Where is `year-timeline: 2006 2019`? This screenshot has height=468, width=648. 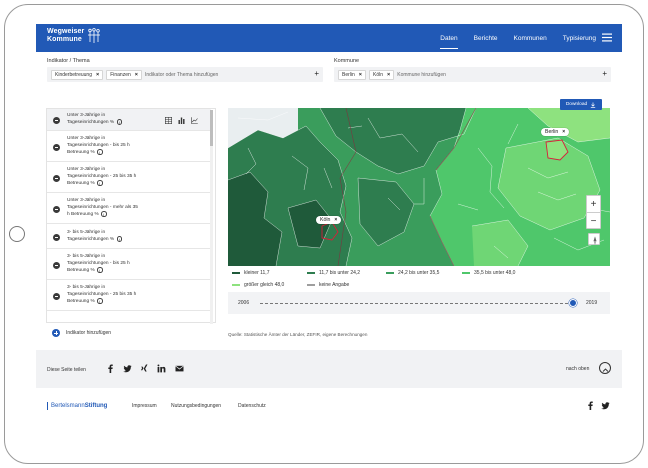
year-timeline: 2006 2019 is located at coordinates (419, 303).